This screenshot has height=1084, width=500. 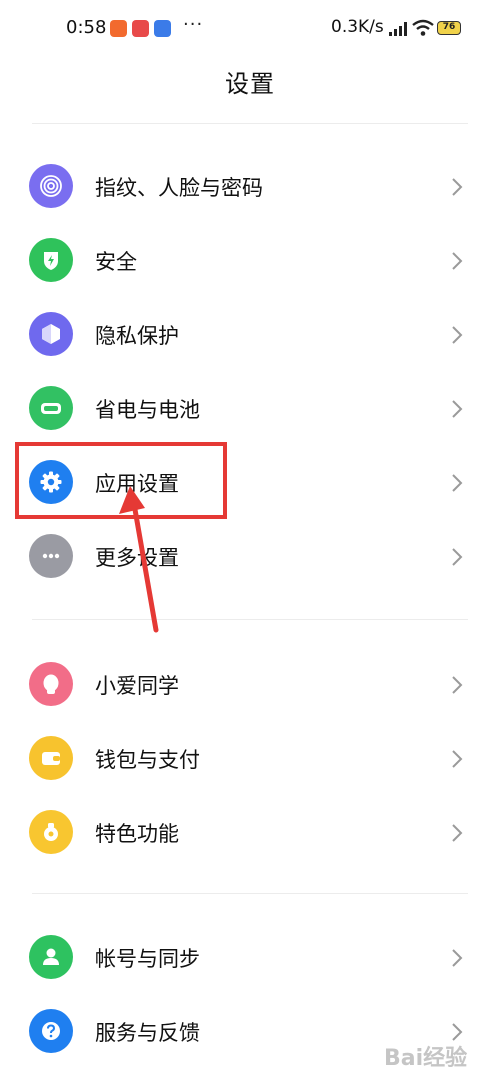 I want to click on settings-item-privacy: 隐私保护, so click(x=250, y=336).